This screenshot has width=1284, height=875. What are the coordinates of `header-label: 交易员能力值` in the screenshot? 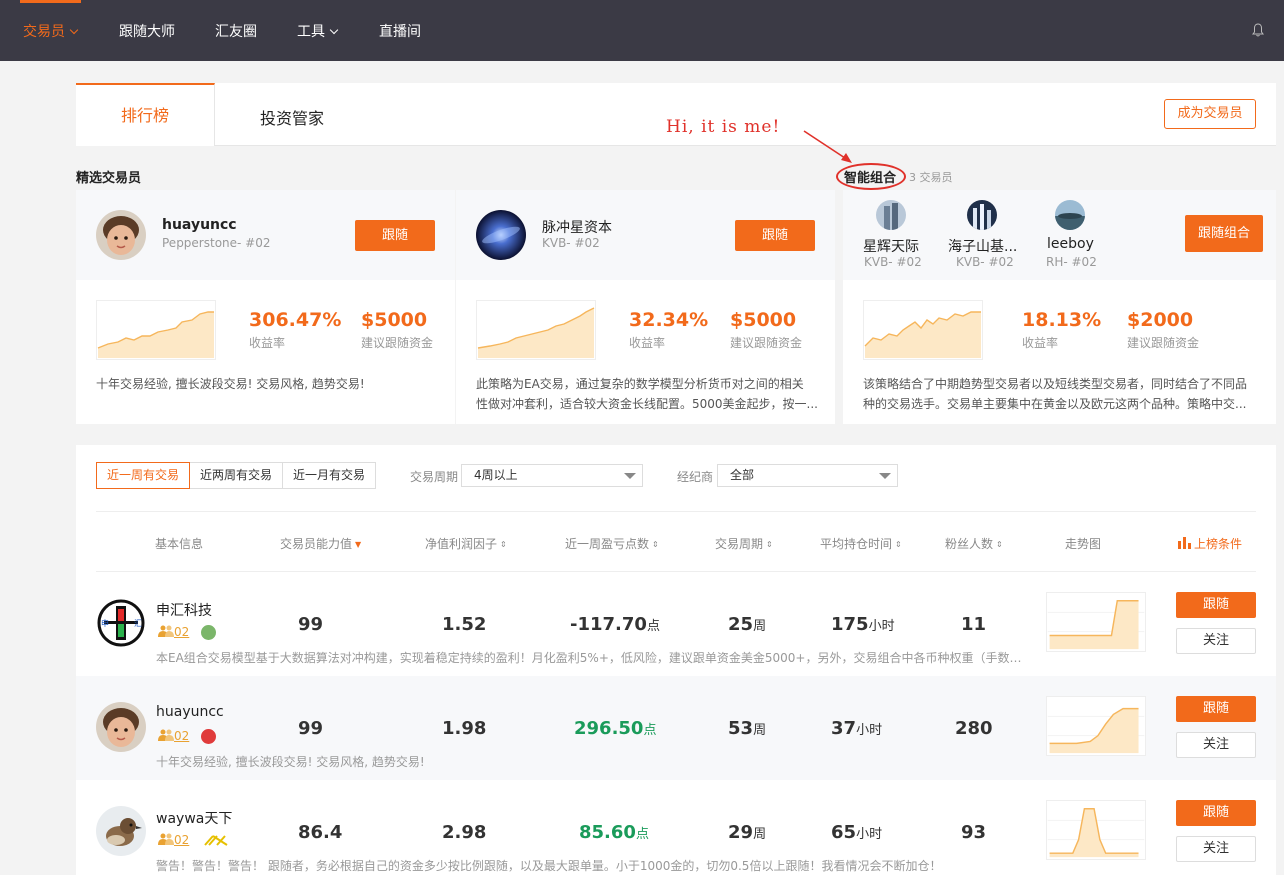 It's located at (316, 544).